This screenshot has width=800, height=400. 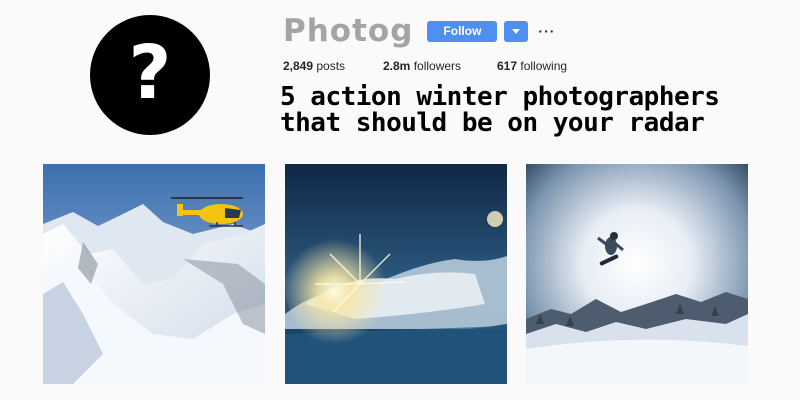 What do you see at coordinates (462, 31) in the screenshot?
I see `follow-button: Follow` at bounding box center [462, 31].